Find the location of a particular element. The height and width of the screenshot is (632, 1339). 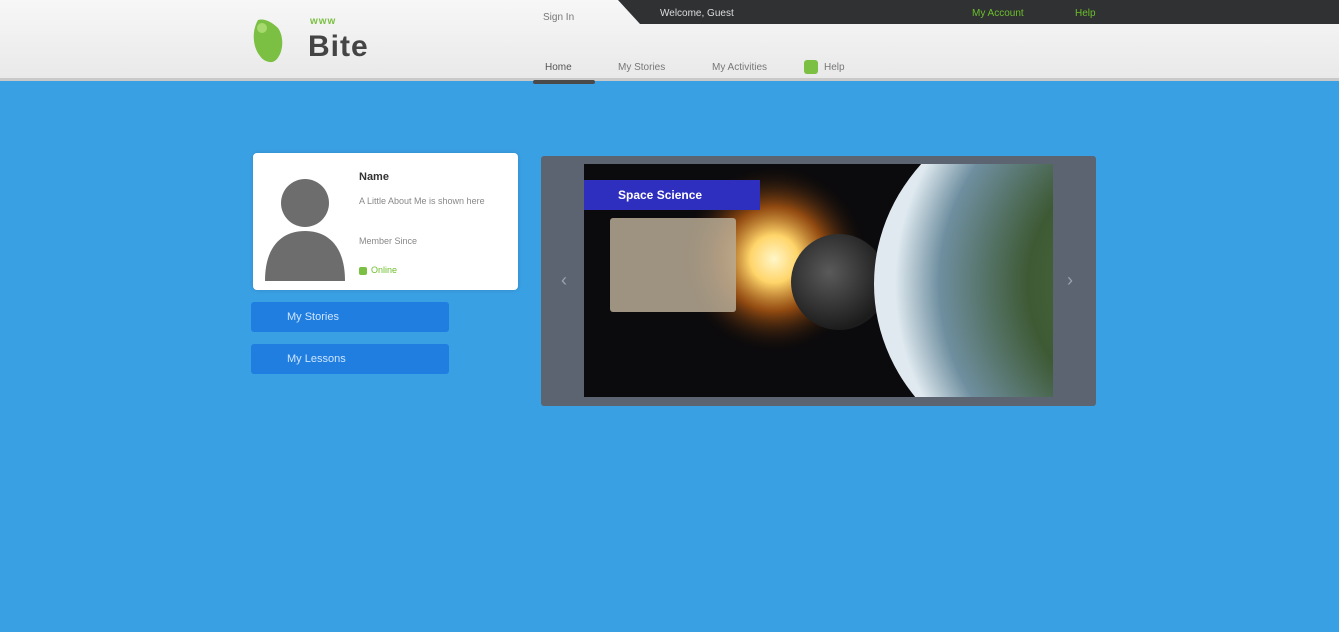

nav-help: Help is located at coordinates (834, 67).